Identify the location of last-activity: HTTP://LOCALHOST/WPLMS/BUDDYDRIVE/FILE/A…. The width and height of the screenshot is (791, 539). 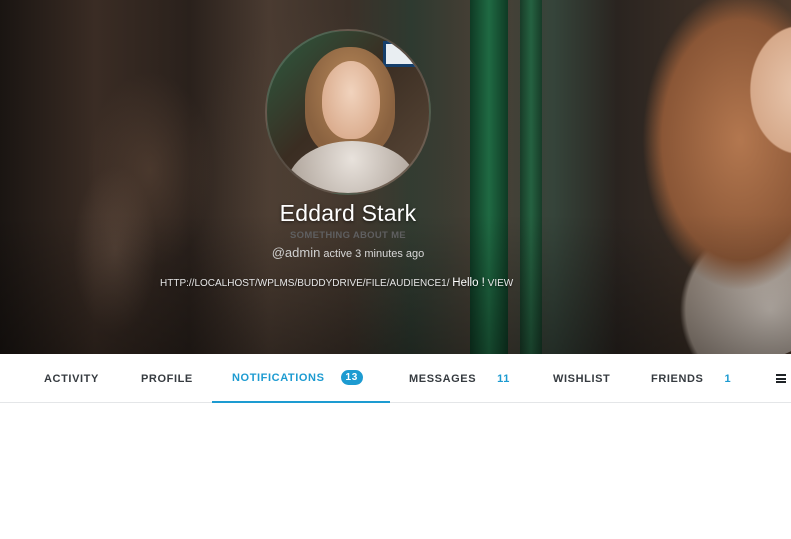
(336, 283).